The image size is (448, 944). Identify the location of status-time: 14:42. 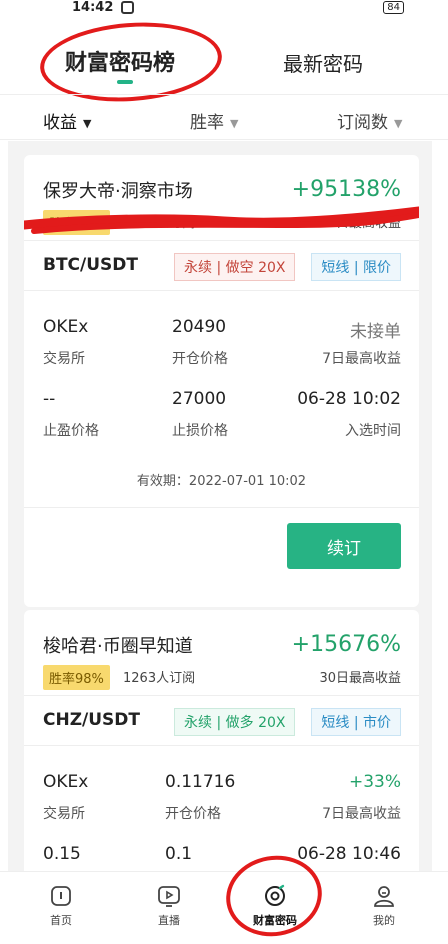
(93, 7).